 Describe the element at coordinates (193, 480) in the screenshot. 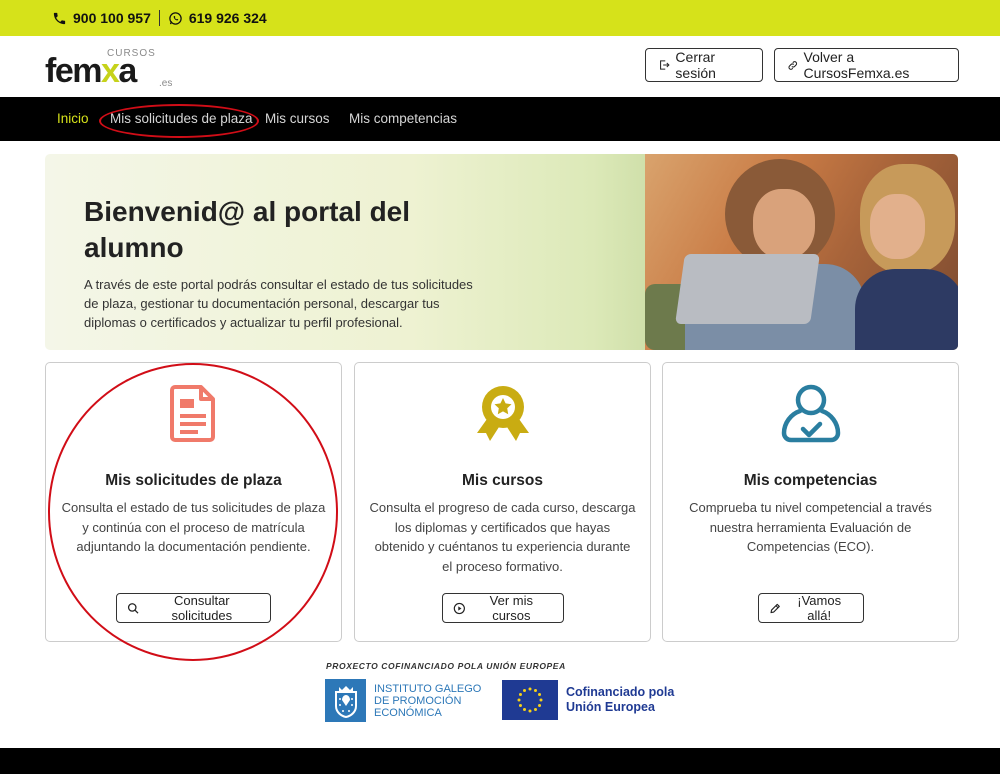

I see `card-title: Mis solicitudes de plaza` at that location.